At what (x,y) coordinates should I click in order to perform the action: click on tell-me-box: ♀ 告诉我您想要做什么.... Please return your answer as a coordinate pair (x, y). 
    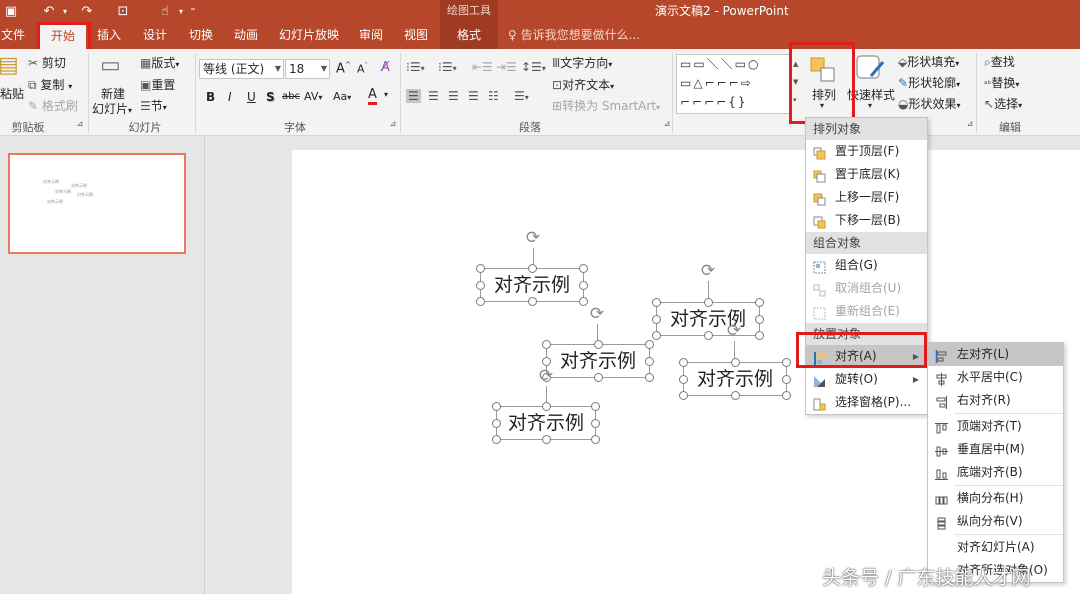
    Looking at the image, I should click on (574, 35).